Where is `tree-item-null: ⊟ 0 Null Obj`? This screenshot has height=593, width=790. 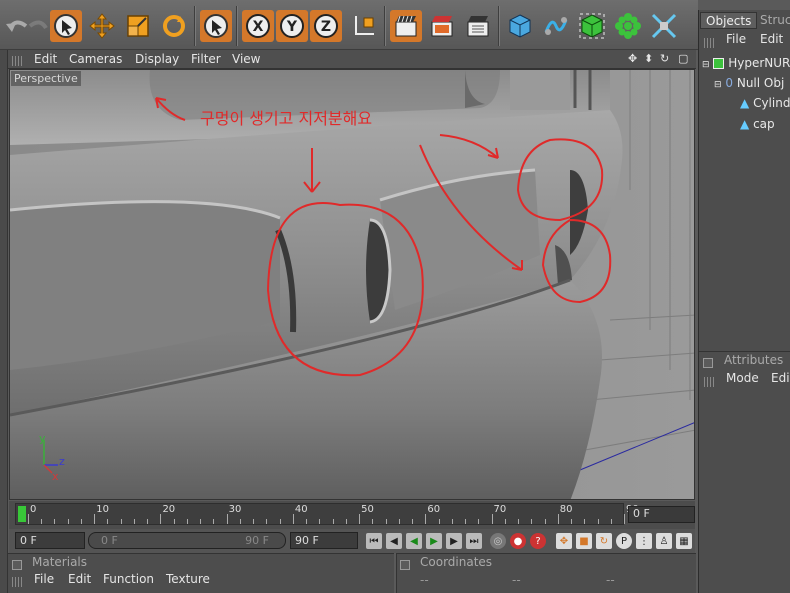
tree-item-null: ⊟ 0 Null Obj is located at coordinates (749, 83).